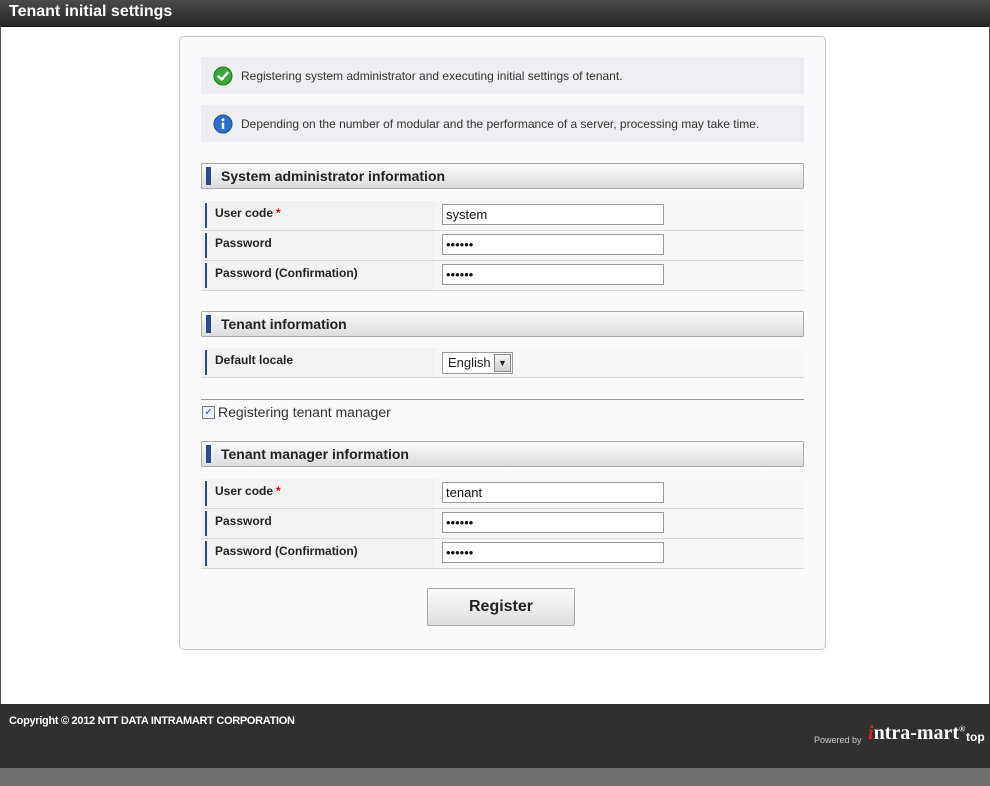  Describe the element at coordinates (0, 365) in the screenshot. I see `frame-left-border` at that location.